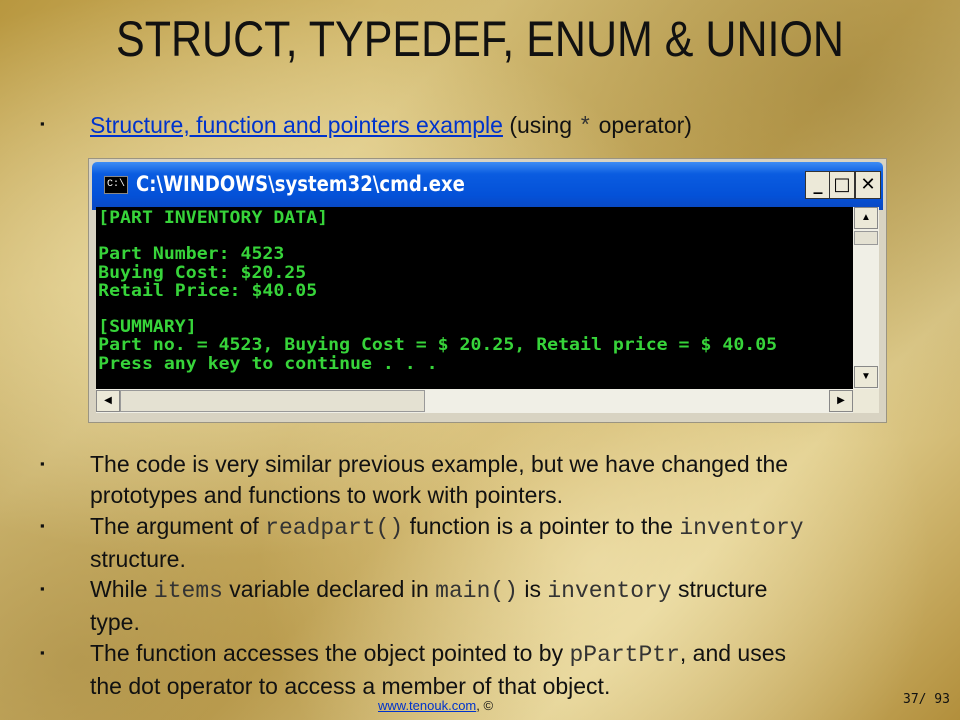 The image size is (960, 720). What do you see at coordinates (866, 218) in the screenshot?
I see `scroll-up-icon: ▲` at bounding box center [866, 218].